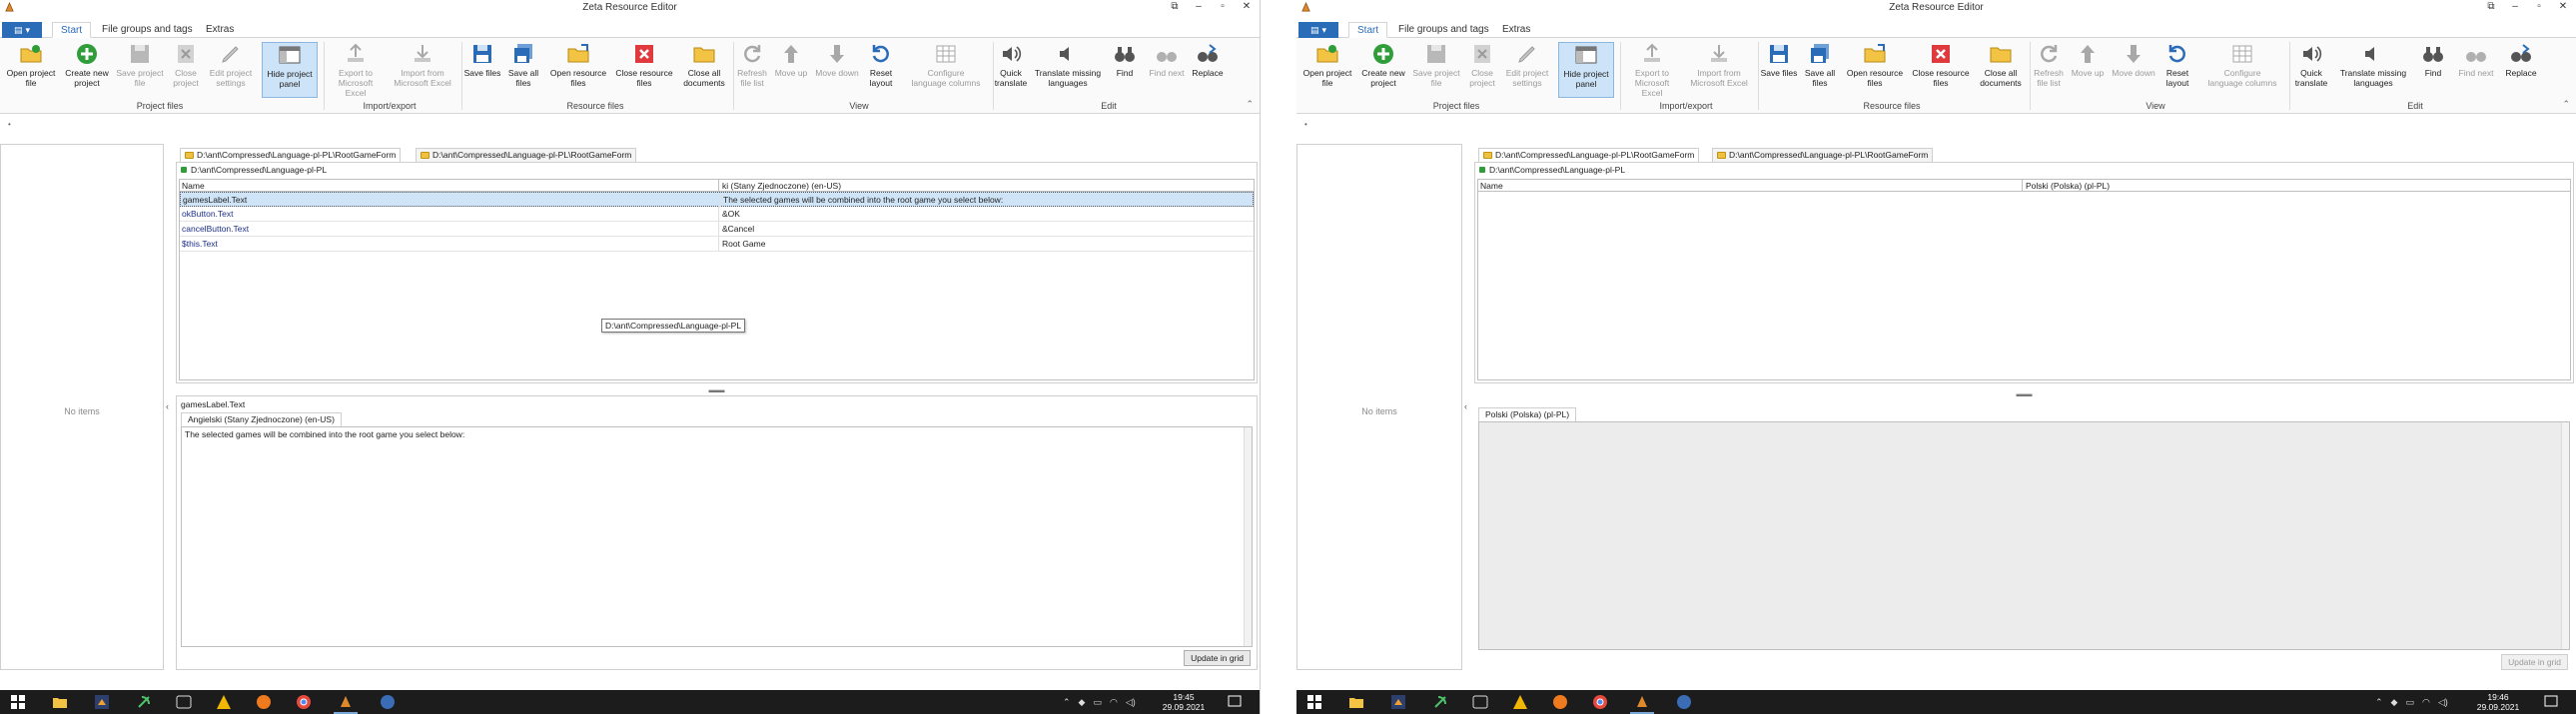 The height and width of the screenshot is (714, 2576). What do you see at coordinates (2242, 65) in the screenshot?
I see `configure-language-columns-button: Configure language columns` at bounding box center [2242, 65].